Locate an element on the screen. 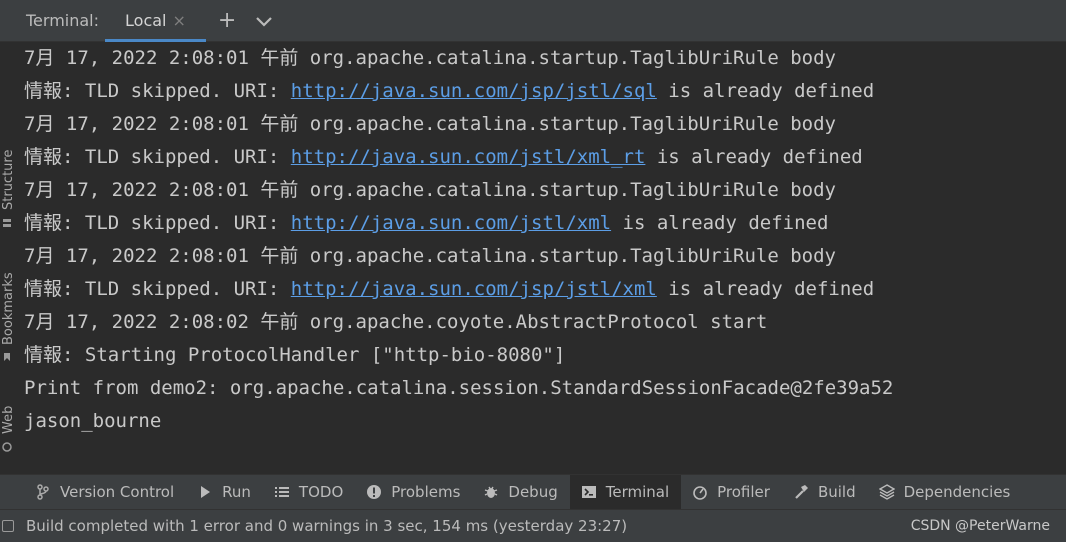  tool-run: Run is located at coordinates (224, 492).